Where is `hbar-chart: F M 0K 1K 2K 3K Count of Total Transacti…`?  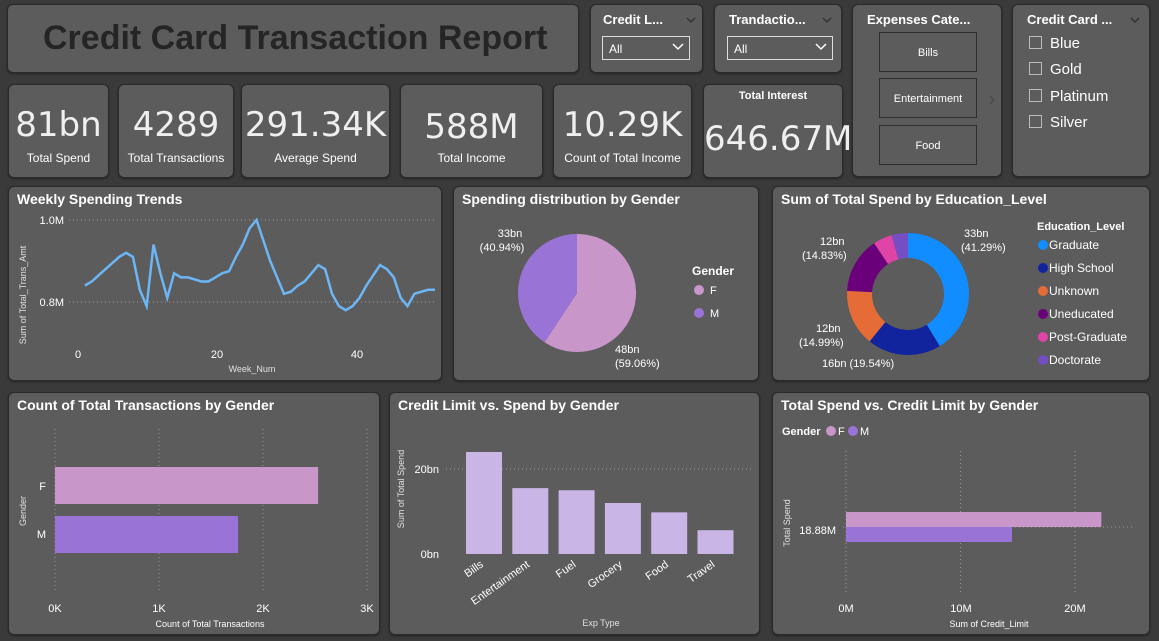
hbar-chart: F M 0K 1K 2K 3K Count of Total Transacti… is located at coordinates (196, 529).